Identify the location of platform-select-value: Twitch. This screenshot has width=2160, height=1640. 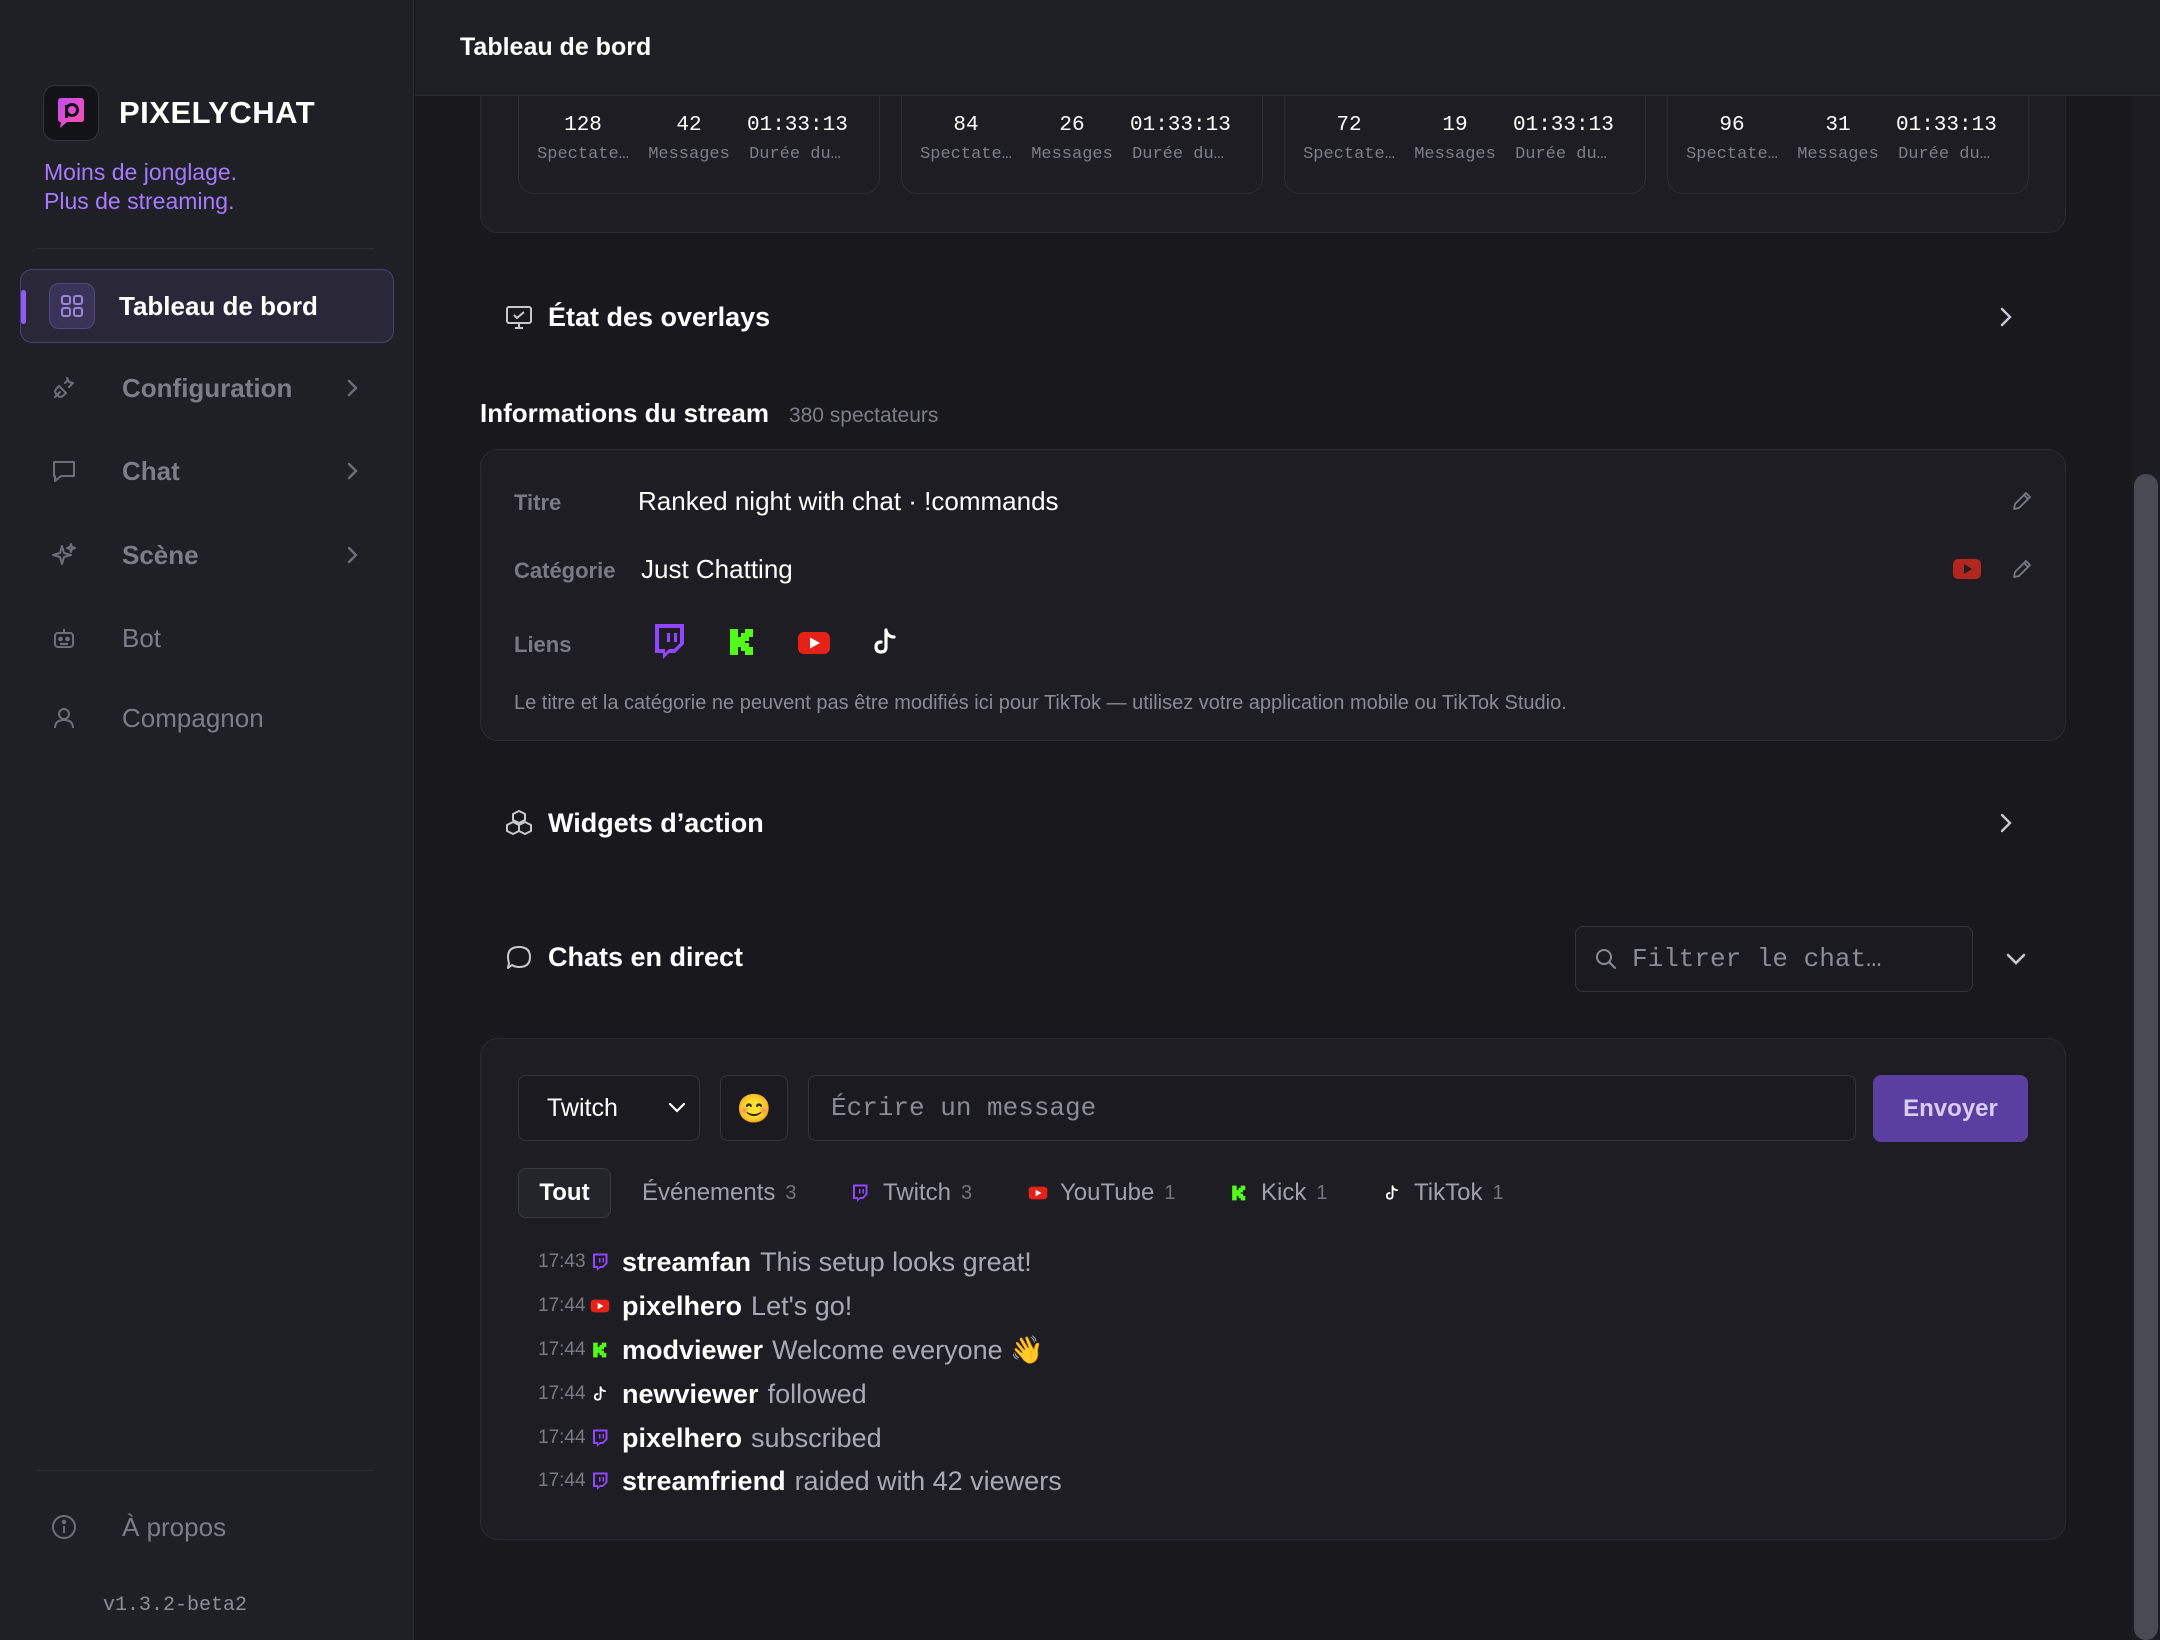
(582, 1107).